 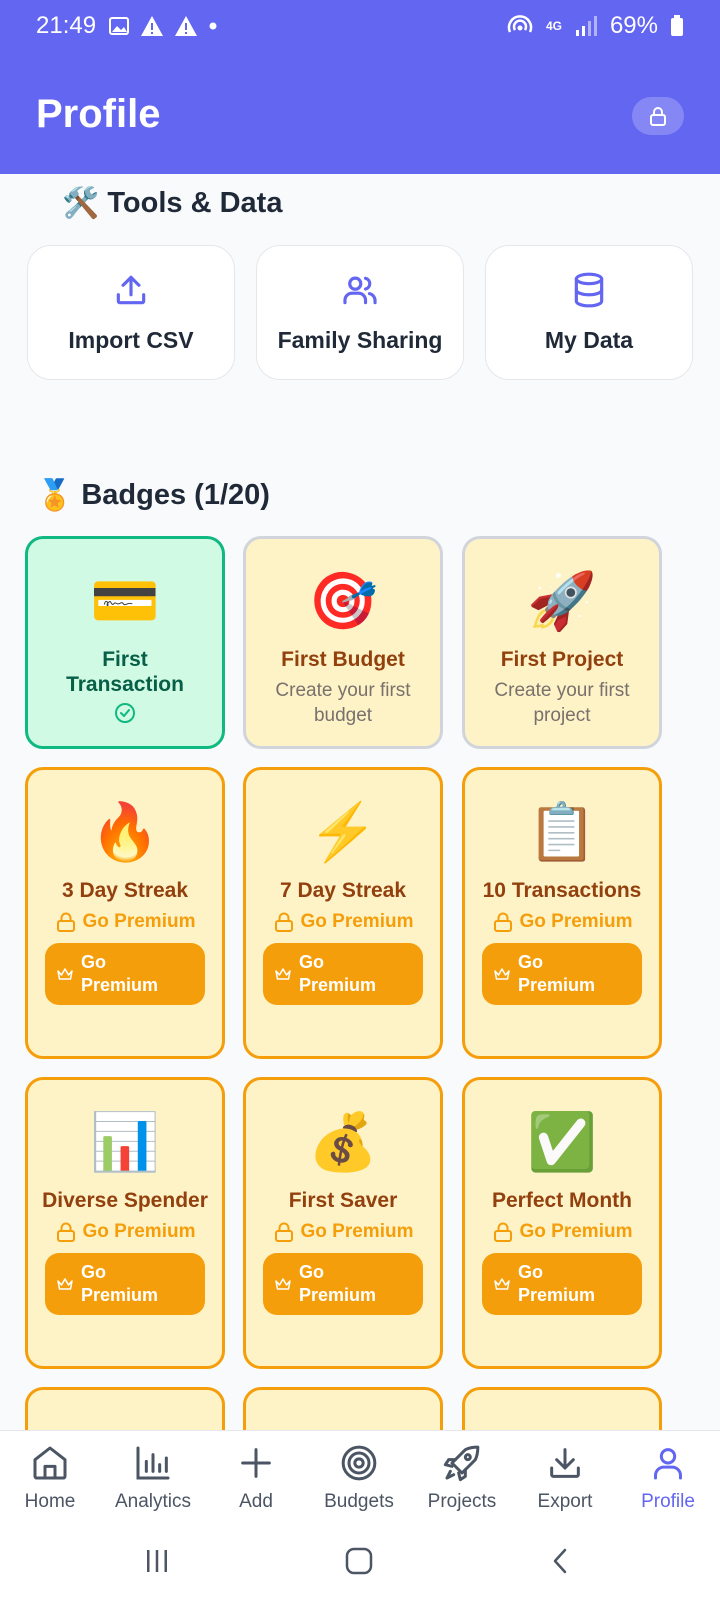 I want to click on badge-diverse-spender: 📊 Diverse Spender Go Premium Go Premium, so click(x=125, y=1223).